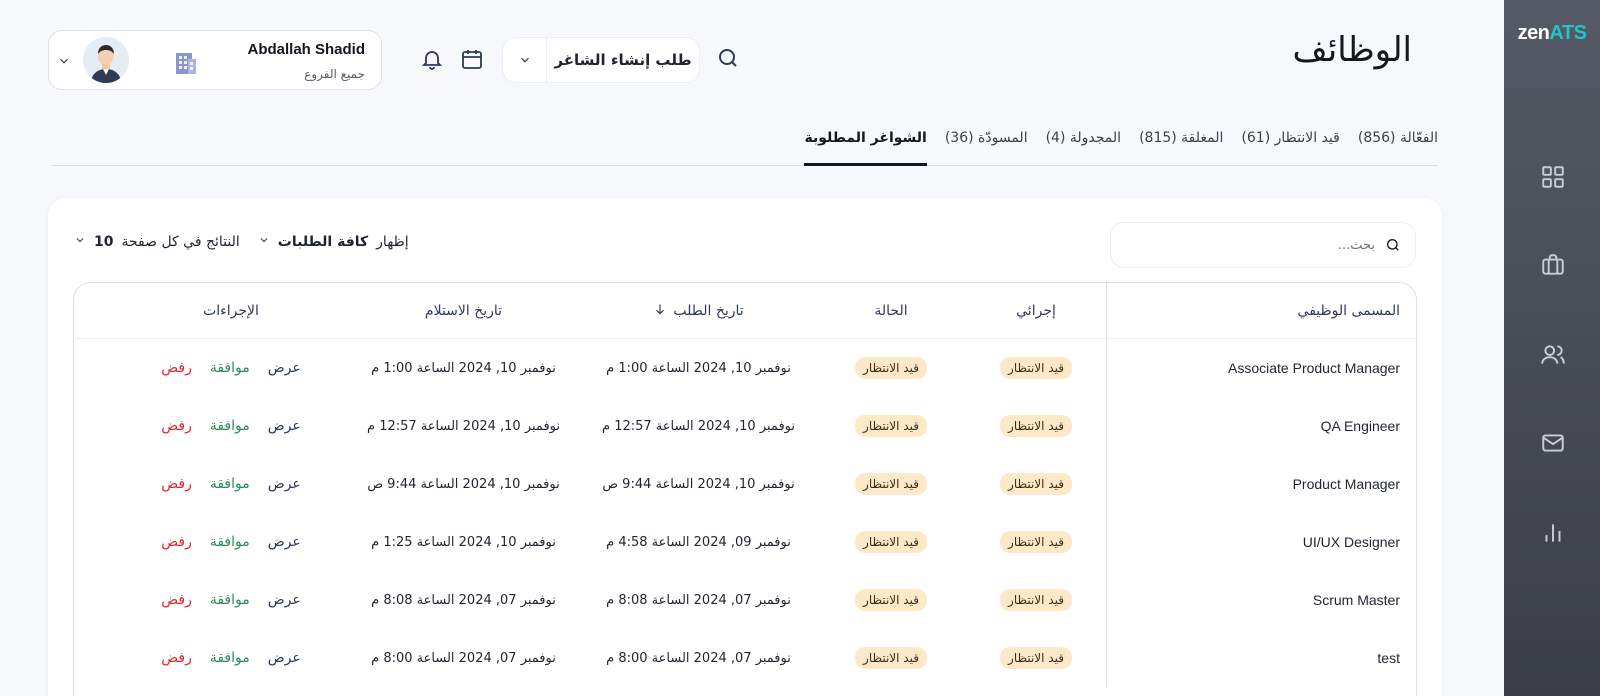 This screenshot has height=696, width=1600. Describe the element at coordinates (1352, 50) in the screenshot. I see `page-title: الوظائف` at that location.